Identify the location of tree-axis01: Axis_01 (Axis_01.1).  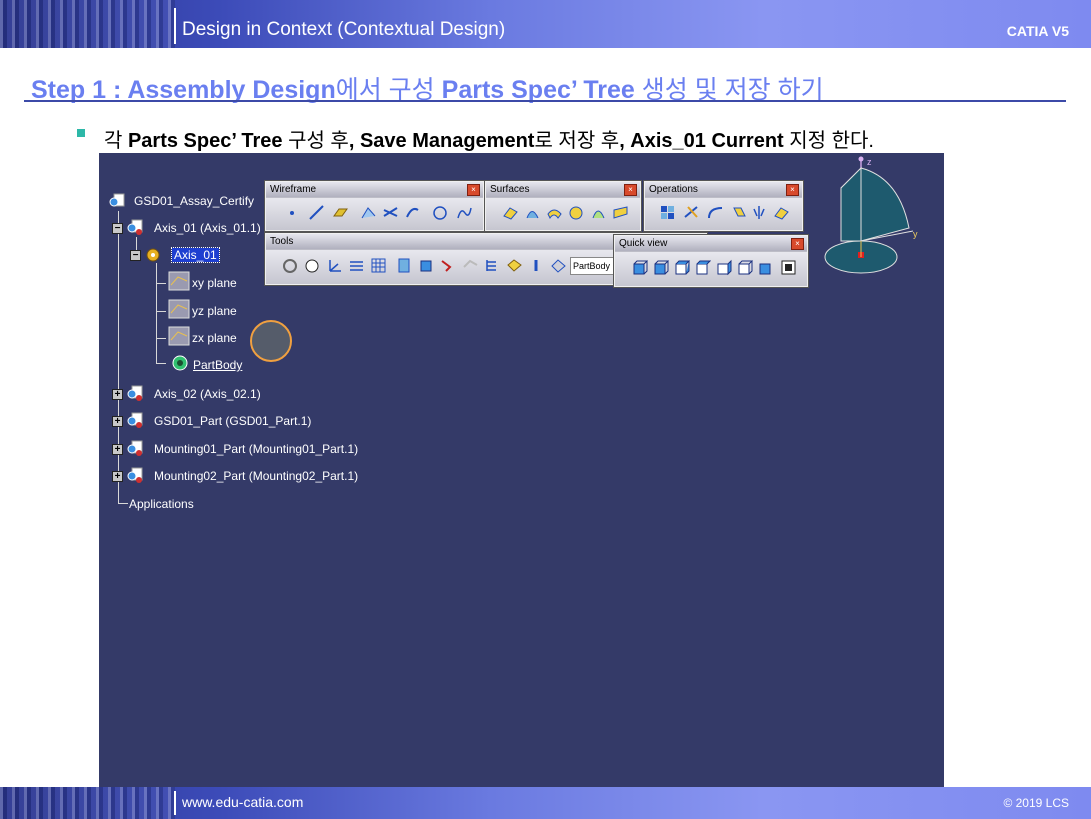
(207, 228).